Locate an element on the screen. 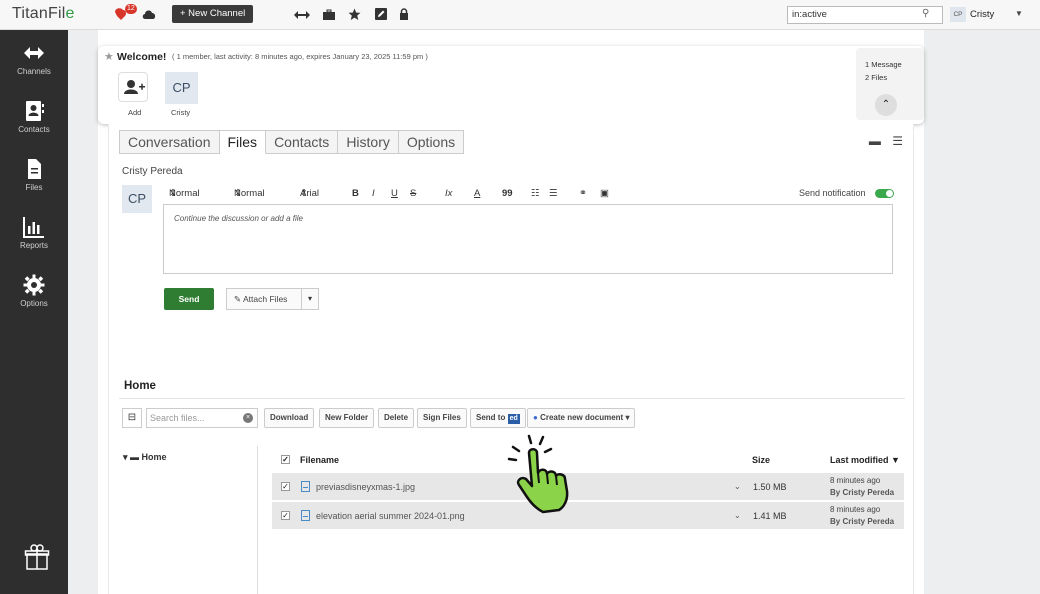 The width and height of the screenshot is (1040, 594). image-icon: ▣ is located at coordinates (604, 193).